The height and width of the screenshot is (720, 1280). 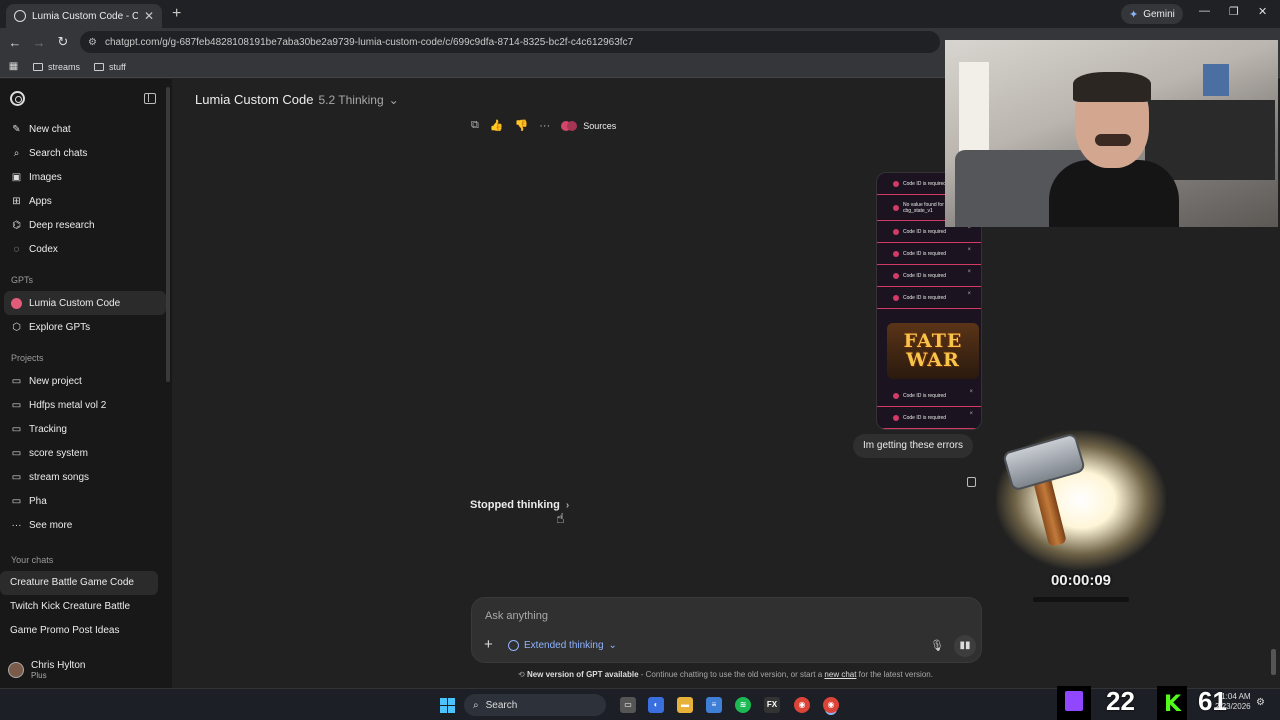 I want to click on copy-icon: ⧉, so click(x=475, y=125).